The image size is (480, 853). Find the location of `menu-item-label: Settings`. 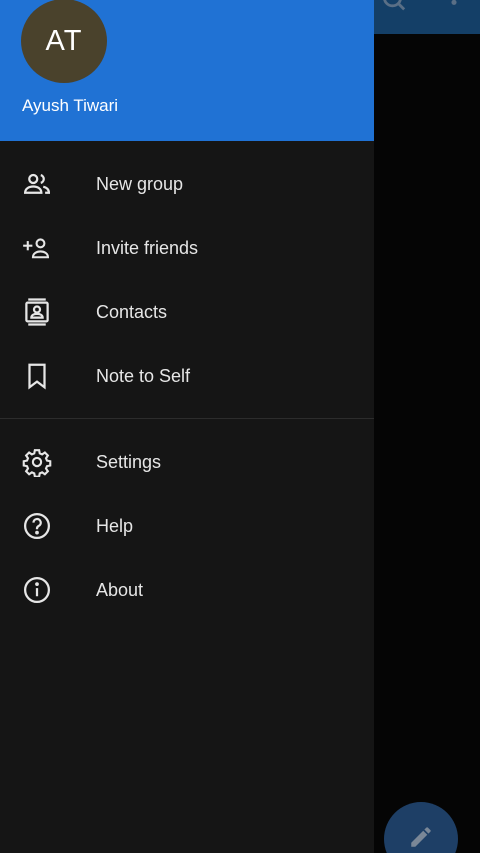

menu-item-label: Settings is located at coordinates (129, 461).